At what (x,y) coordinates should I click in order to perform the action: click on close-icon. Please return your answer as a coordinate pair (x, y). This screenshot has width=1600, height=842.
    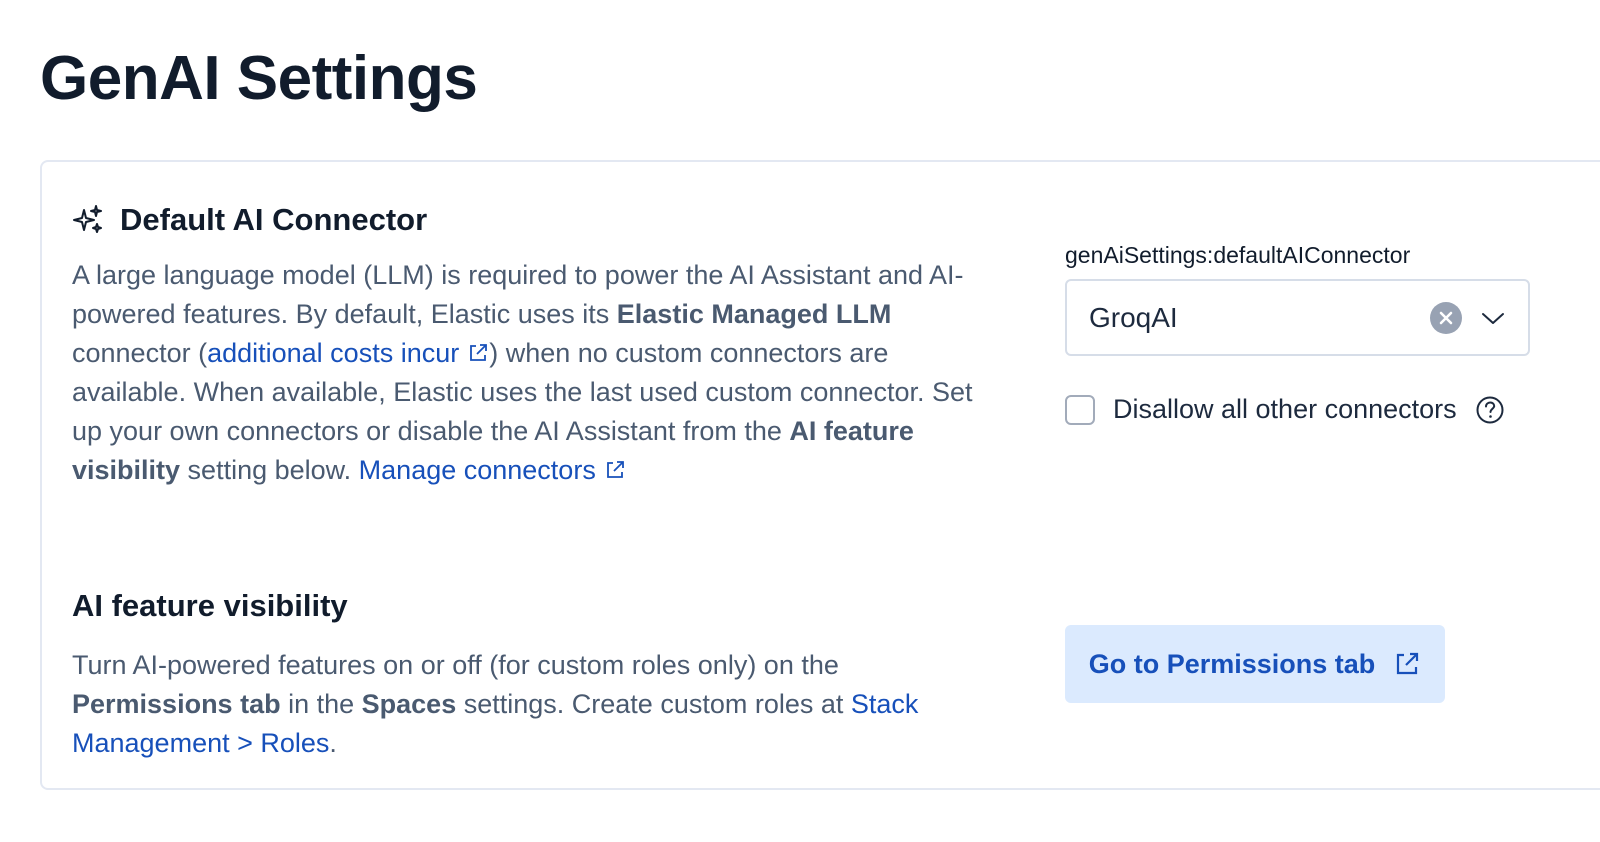
    Looking at the image, I should click on (1446, 317).